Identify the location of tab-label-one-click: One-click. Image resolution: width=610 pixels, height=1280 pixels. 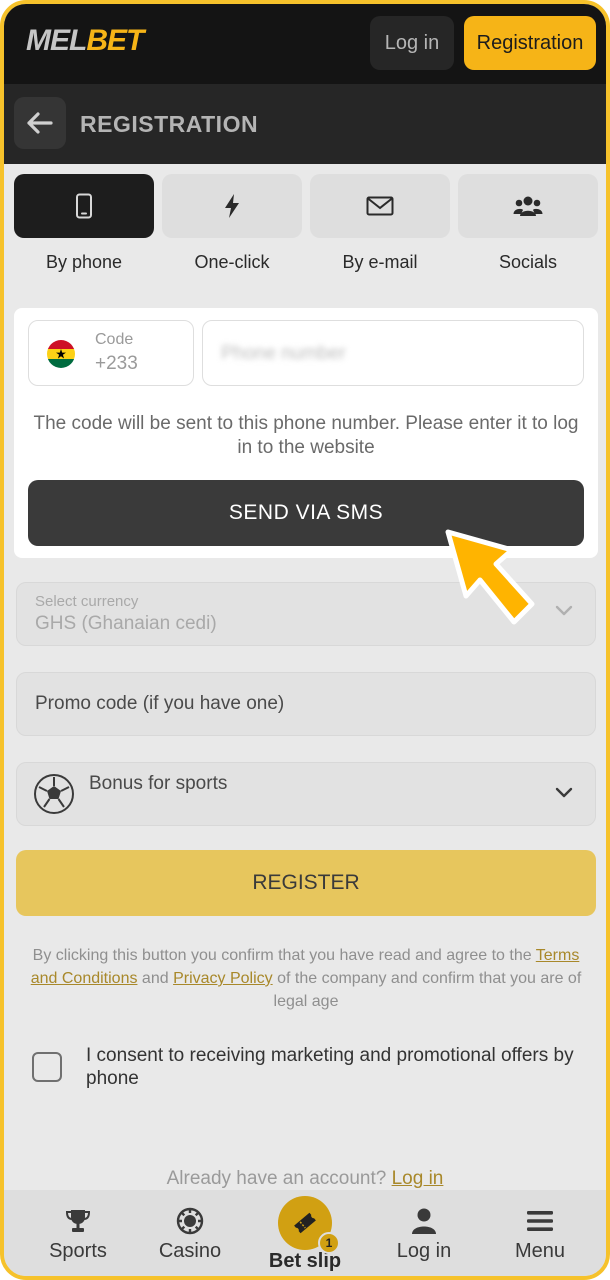
(232, 262).